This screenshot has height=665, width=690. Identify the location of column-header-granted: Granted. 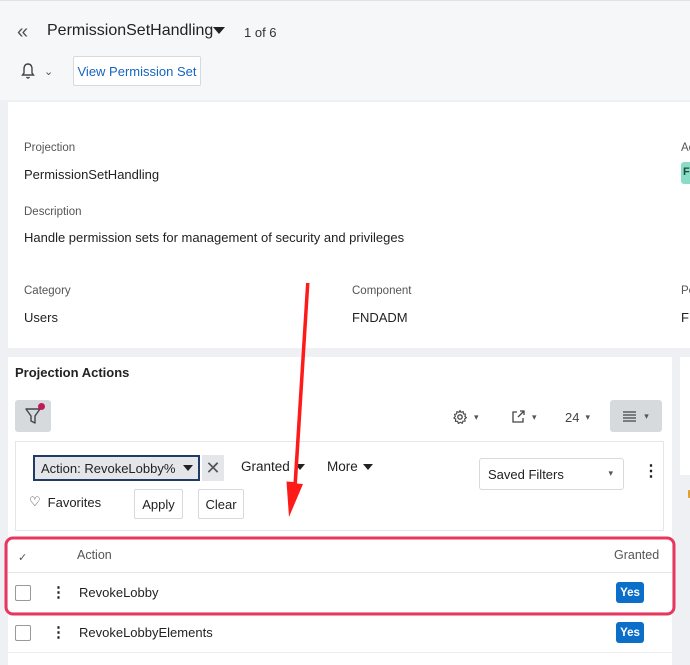
(636, 555).